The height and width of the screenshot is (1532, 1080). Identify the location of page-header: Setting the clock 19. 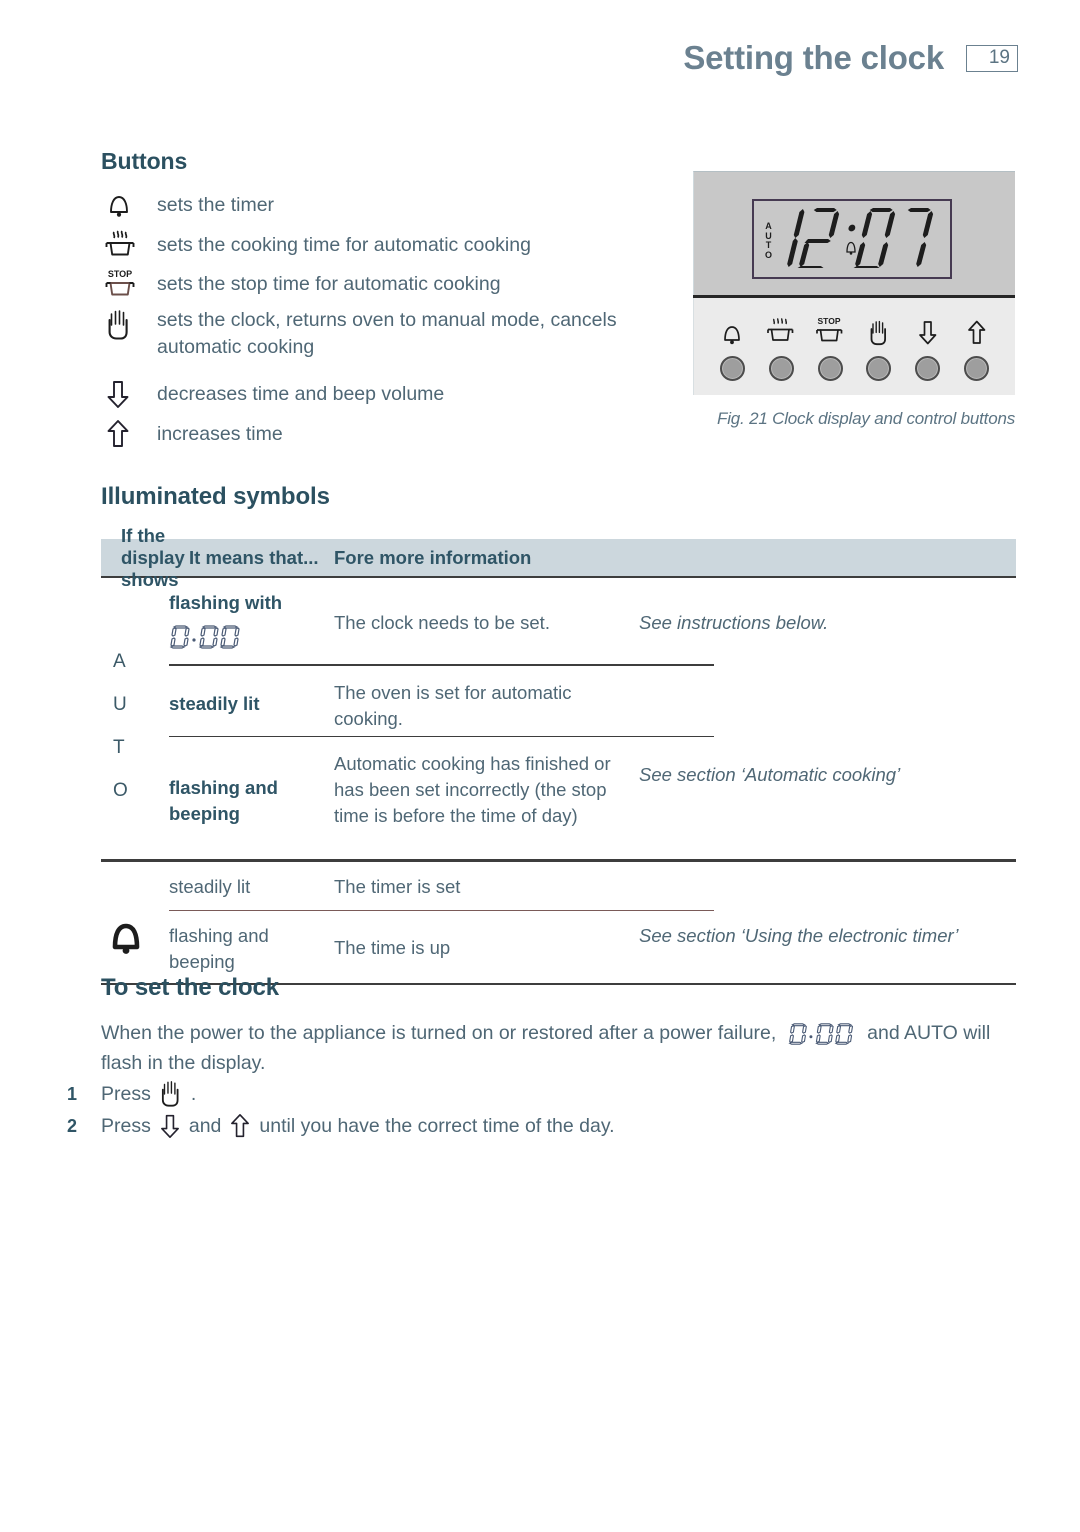
(540, 58).